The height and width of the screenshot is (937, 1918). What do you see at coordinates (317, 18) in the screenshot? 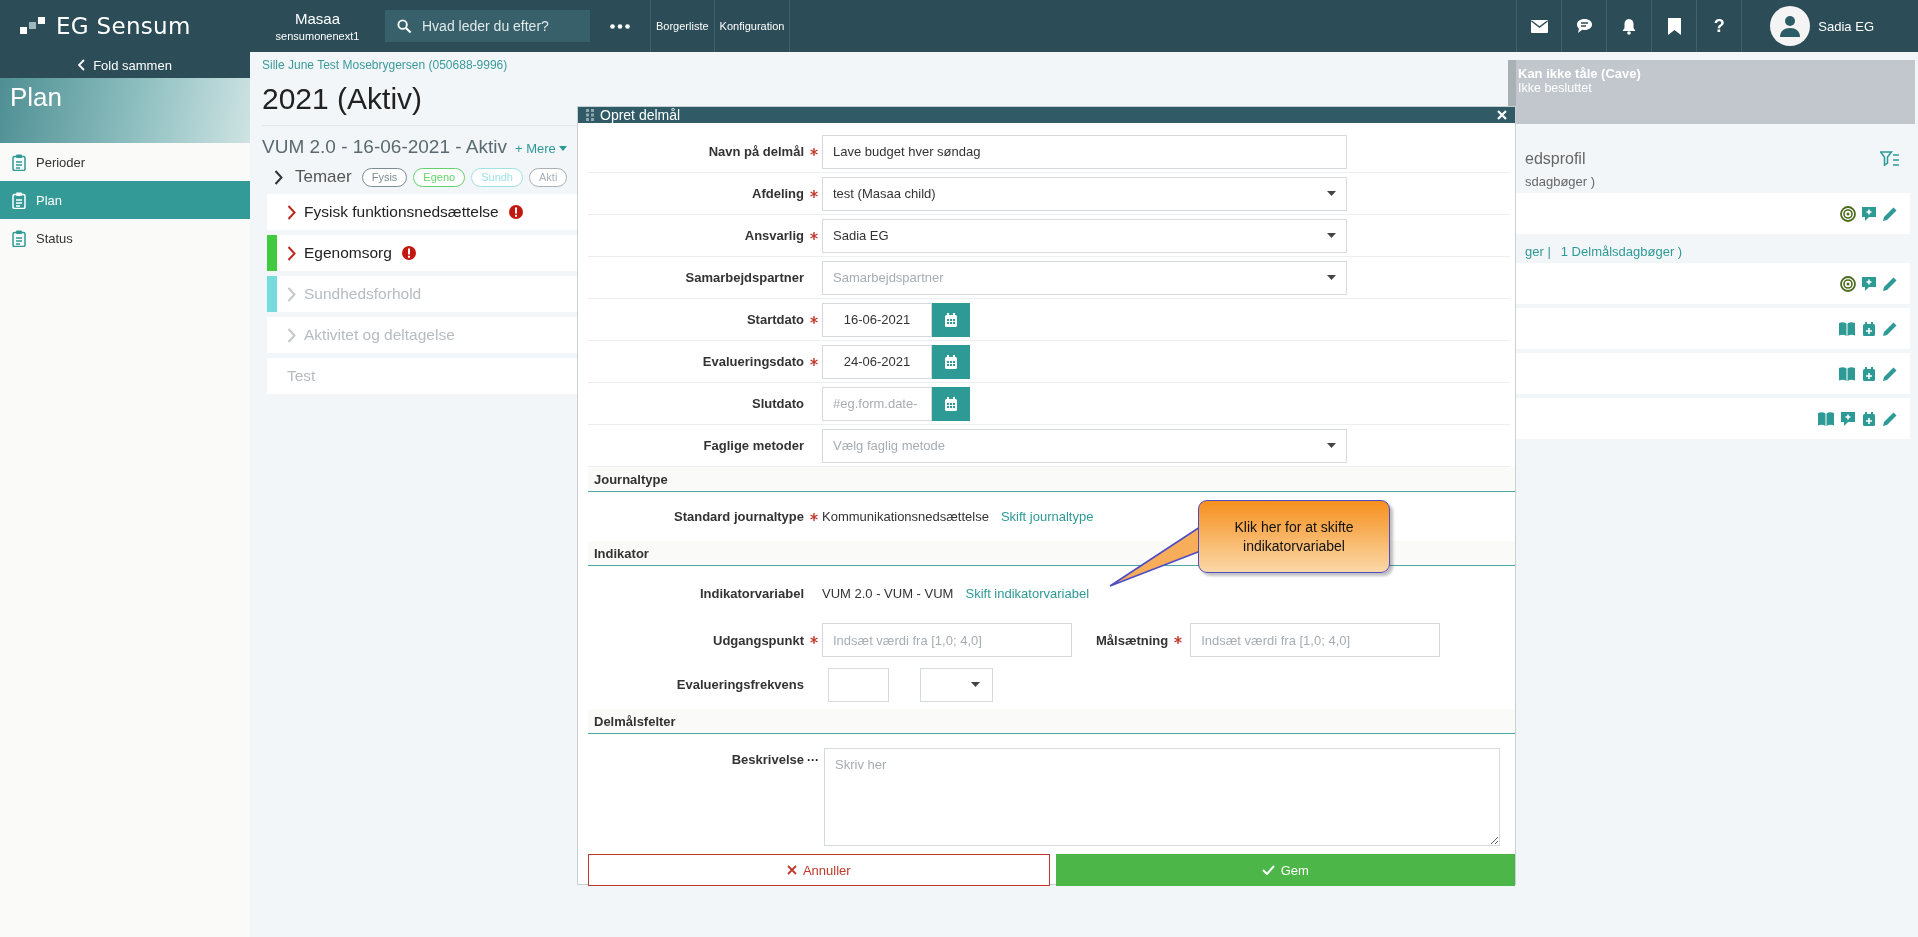
I see `organization-name: Masaa` at bounding box center [317, 18].